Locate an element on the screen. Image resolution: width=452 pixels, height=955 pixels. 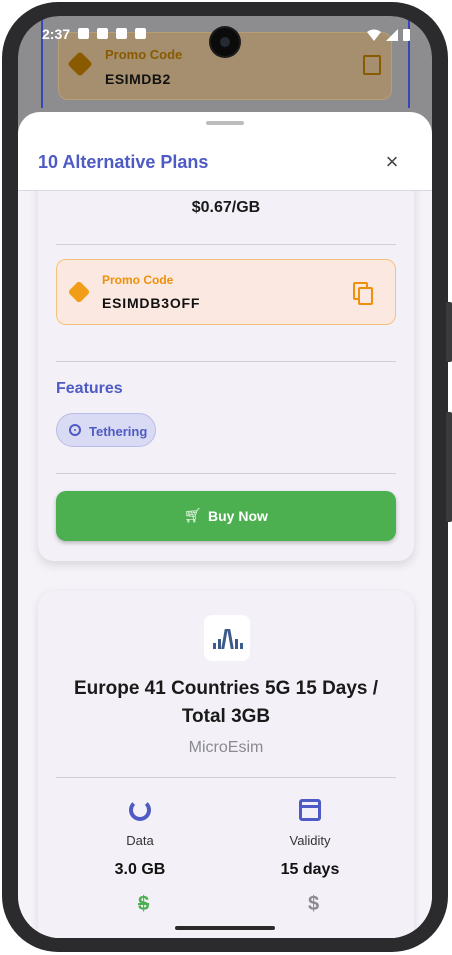
provider-logo is located at coordinates (227, 638).